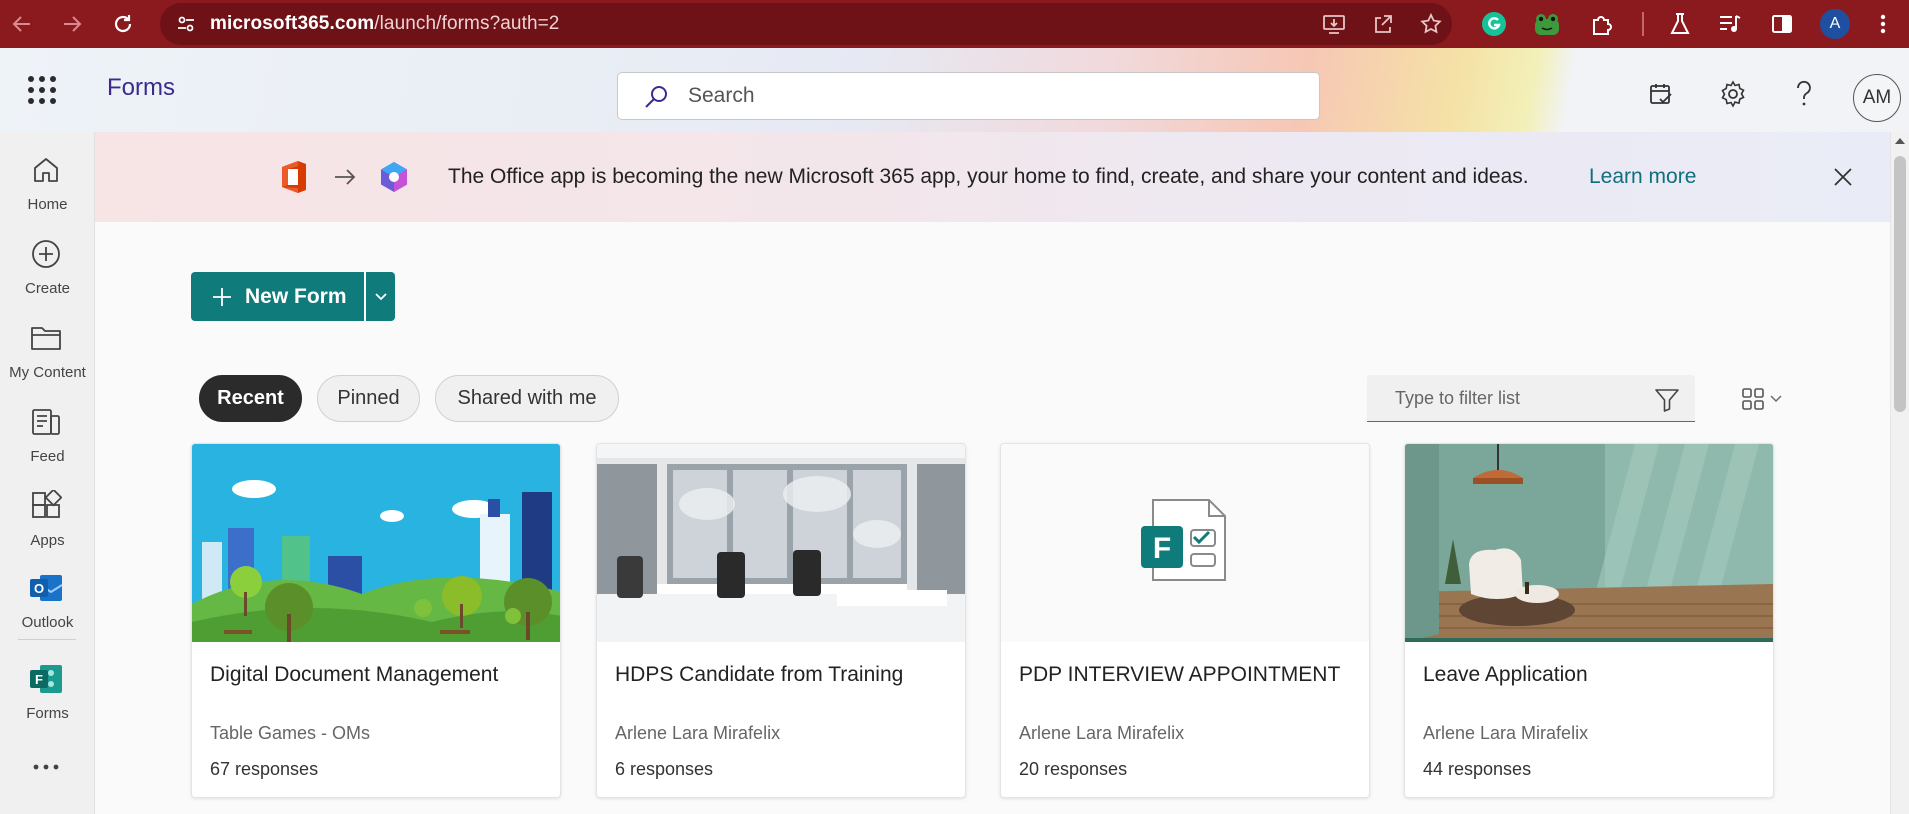 This screenshot has height=814, width=1909. What do you see at coordinates (1431, 24) in the screenshot?
I see `bookmark-star-icon` at bounding box center [1431, 24].